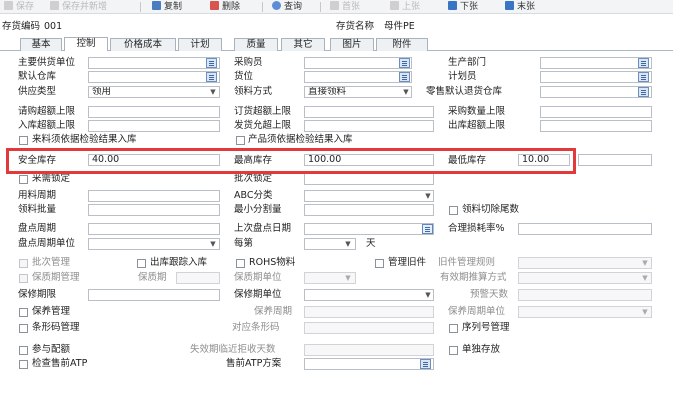 Image resolution: width=673 pixels, height=402 pixels. I want to click on calendar-icon, so click(427, 229).